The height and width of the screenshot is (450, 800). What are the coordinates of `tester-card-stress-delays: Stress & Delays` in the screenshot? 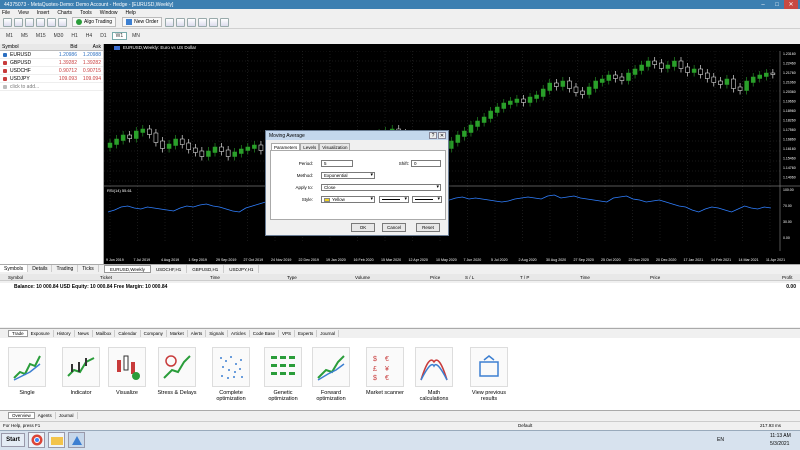 It's located at (177, 371).